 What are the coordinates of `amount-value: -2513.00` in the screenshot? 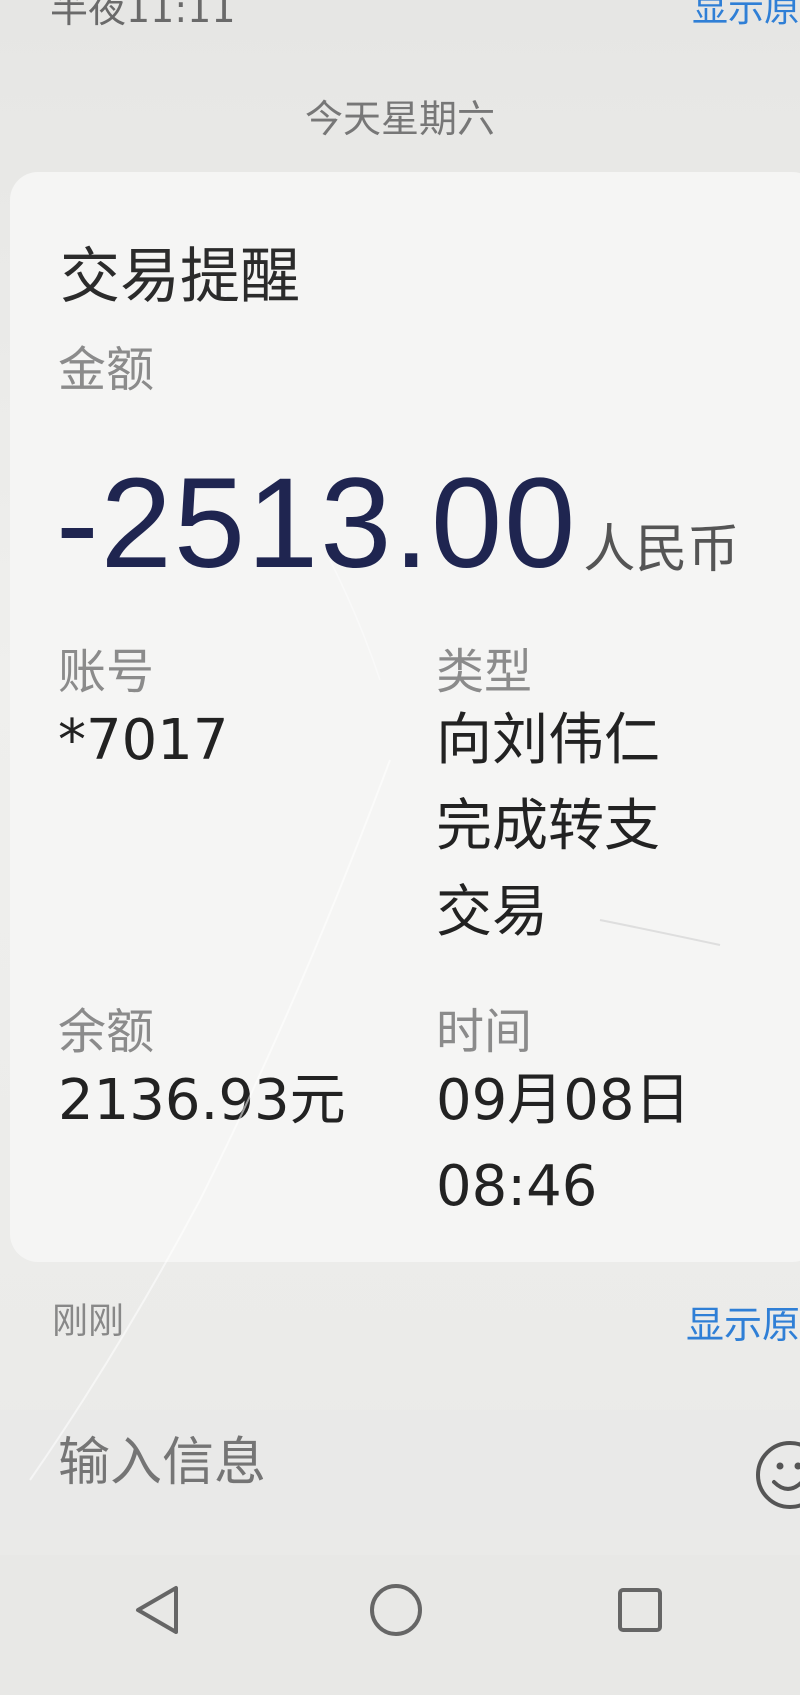 It's located at (317, 523).